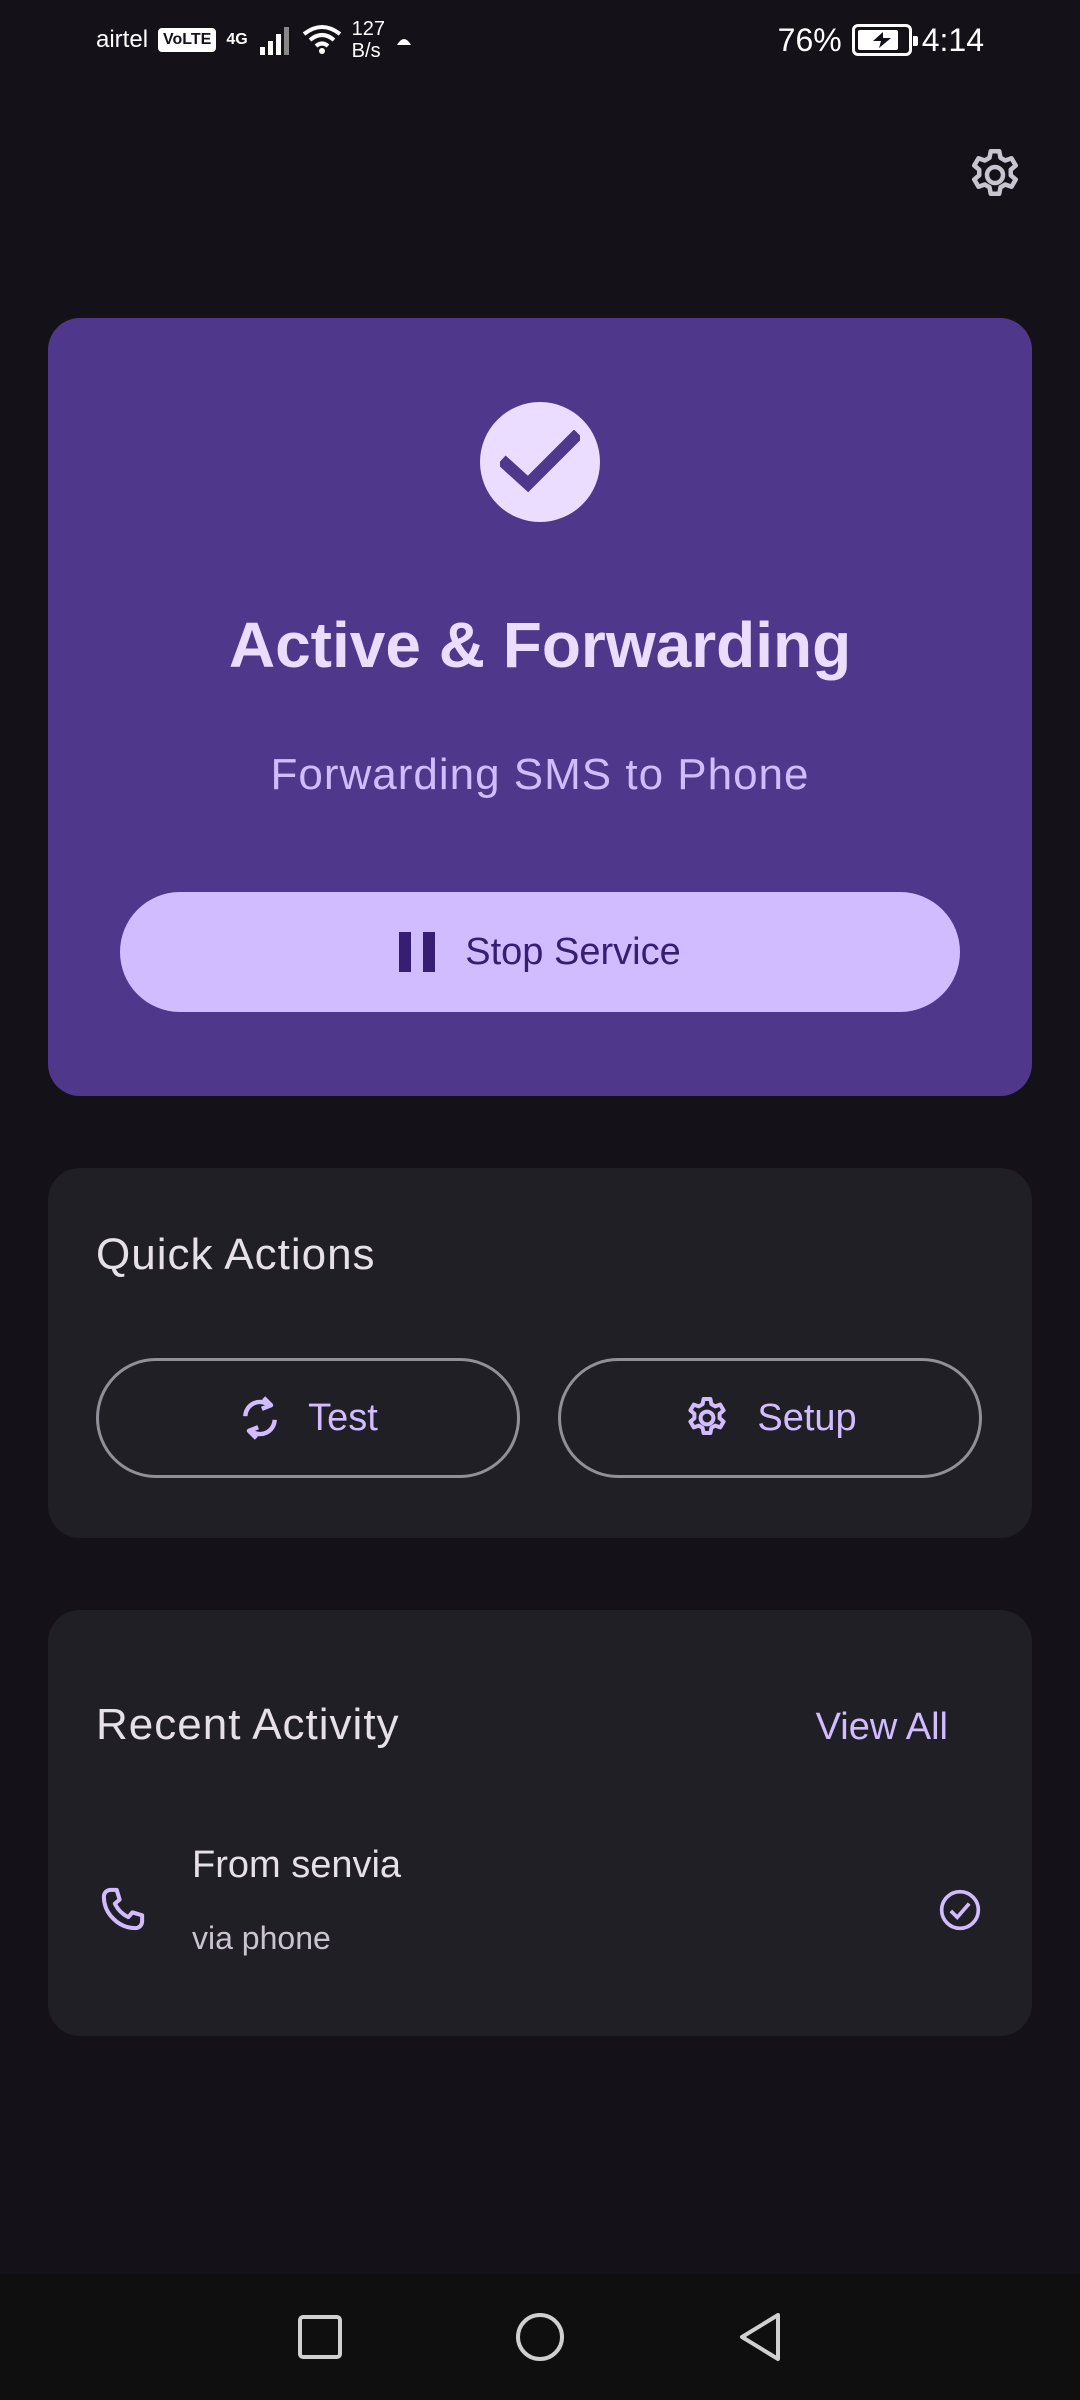  What do you see at coordinates (417, 952) in the screenshot?
I see `pause-icon` at bounding box center [417, 952].